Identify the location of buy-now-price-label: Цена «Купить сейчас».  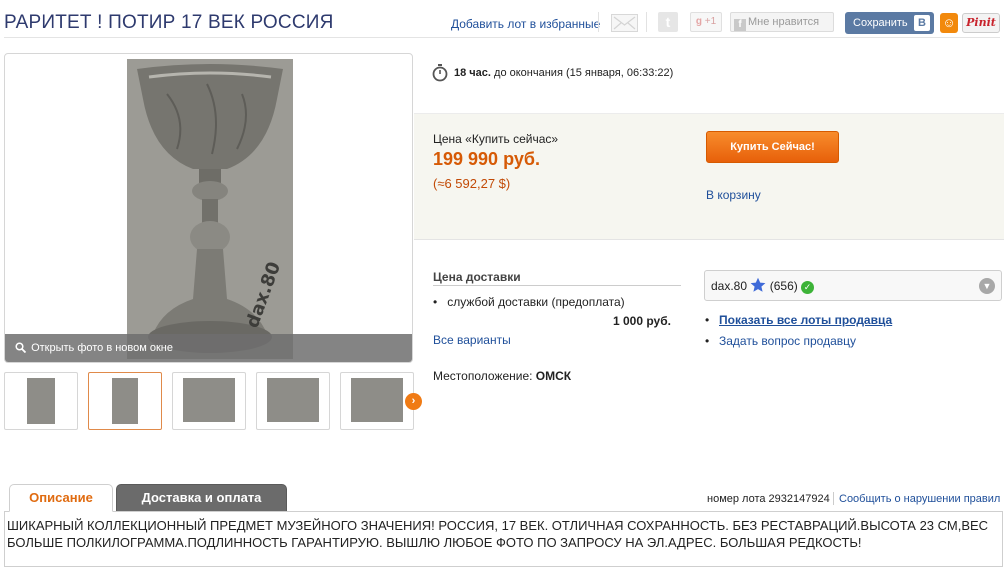
(496, 139).